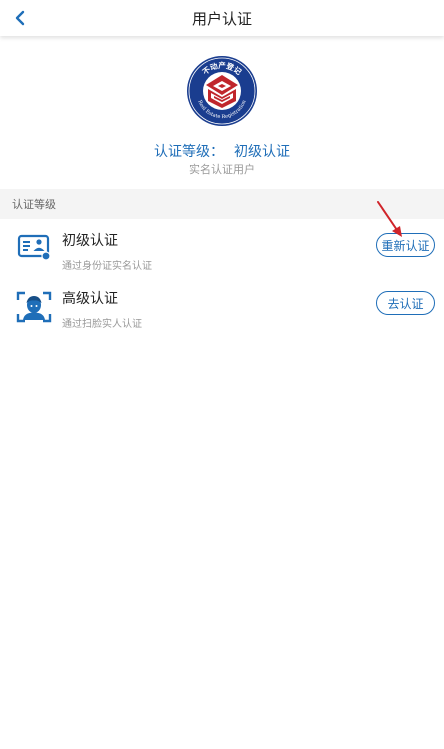 This screenshot has height=749, width=444. Describe the element at coordinates (222, 250) in the screenshot. I see `list-item-basic-certification: 初级认证 通过身份证实名认证 重新认证` at that location.